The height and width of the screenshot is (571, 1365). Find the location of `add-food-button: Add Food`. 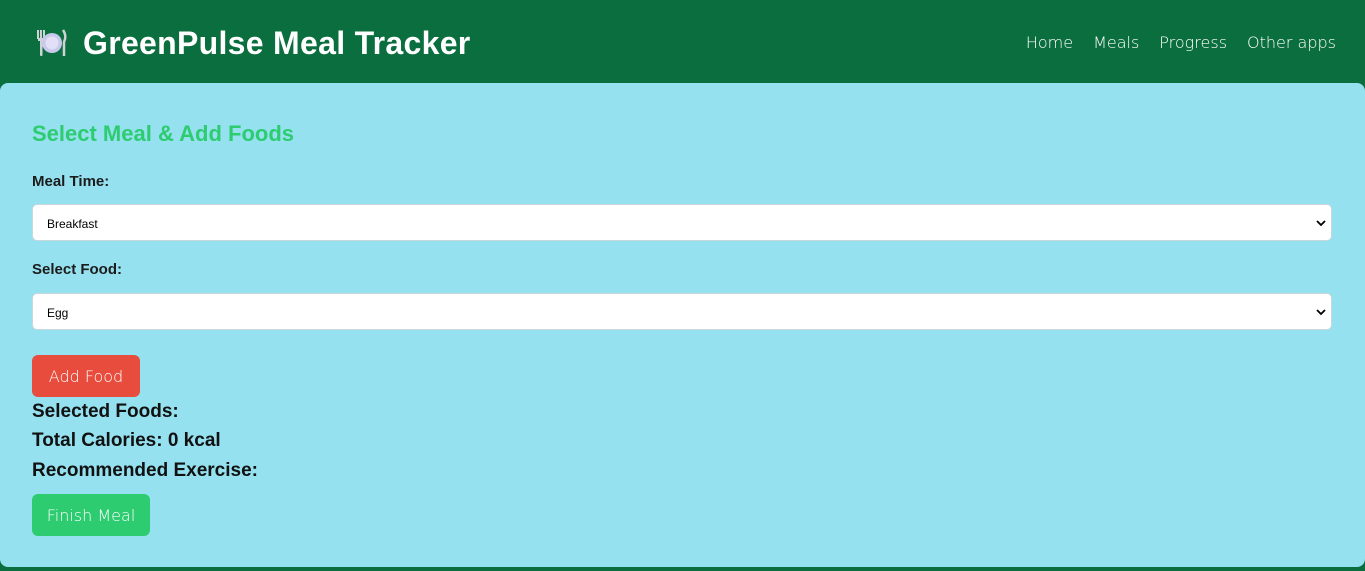

add-food-button: Add Food is located at coordinates (86, 376).